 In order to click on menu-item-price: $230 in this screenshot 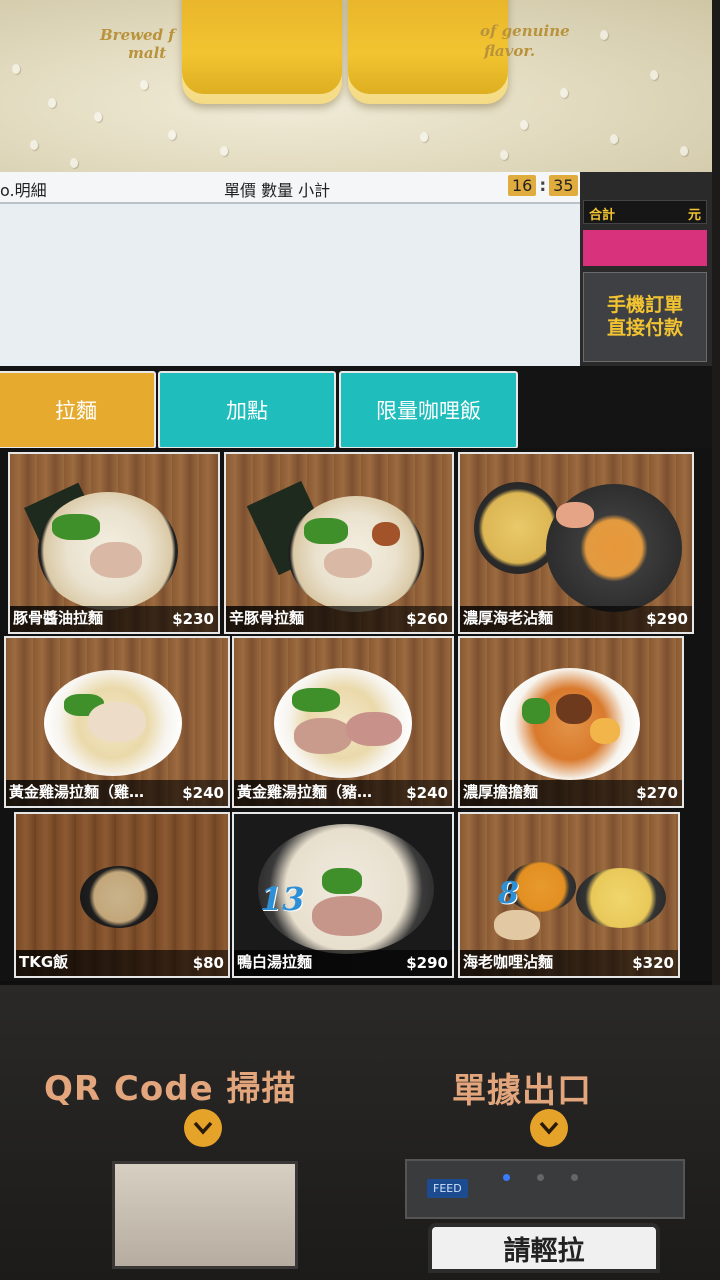, I will do `click(193, 619)`.